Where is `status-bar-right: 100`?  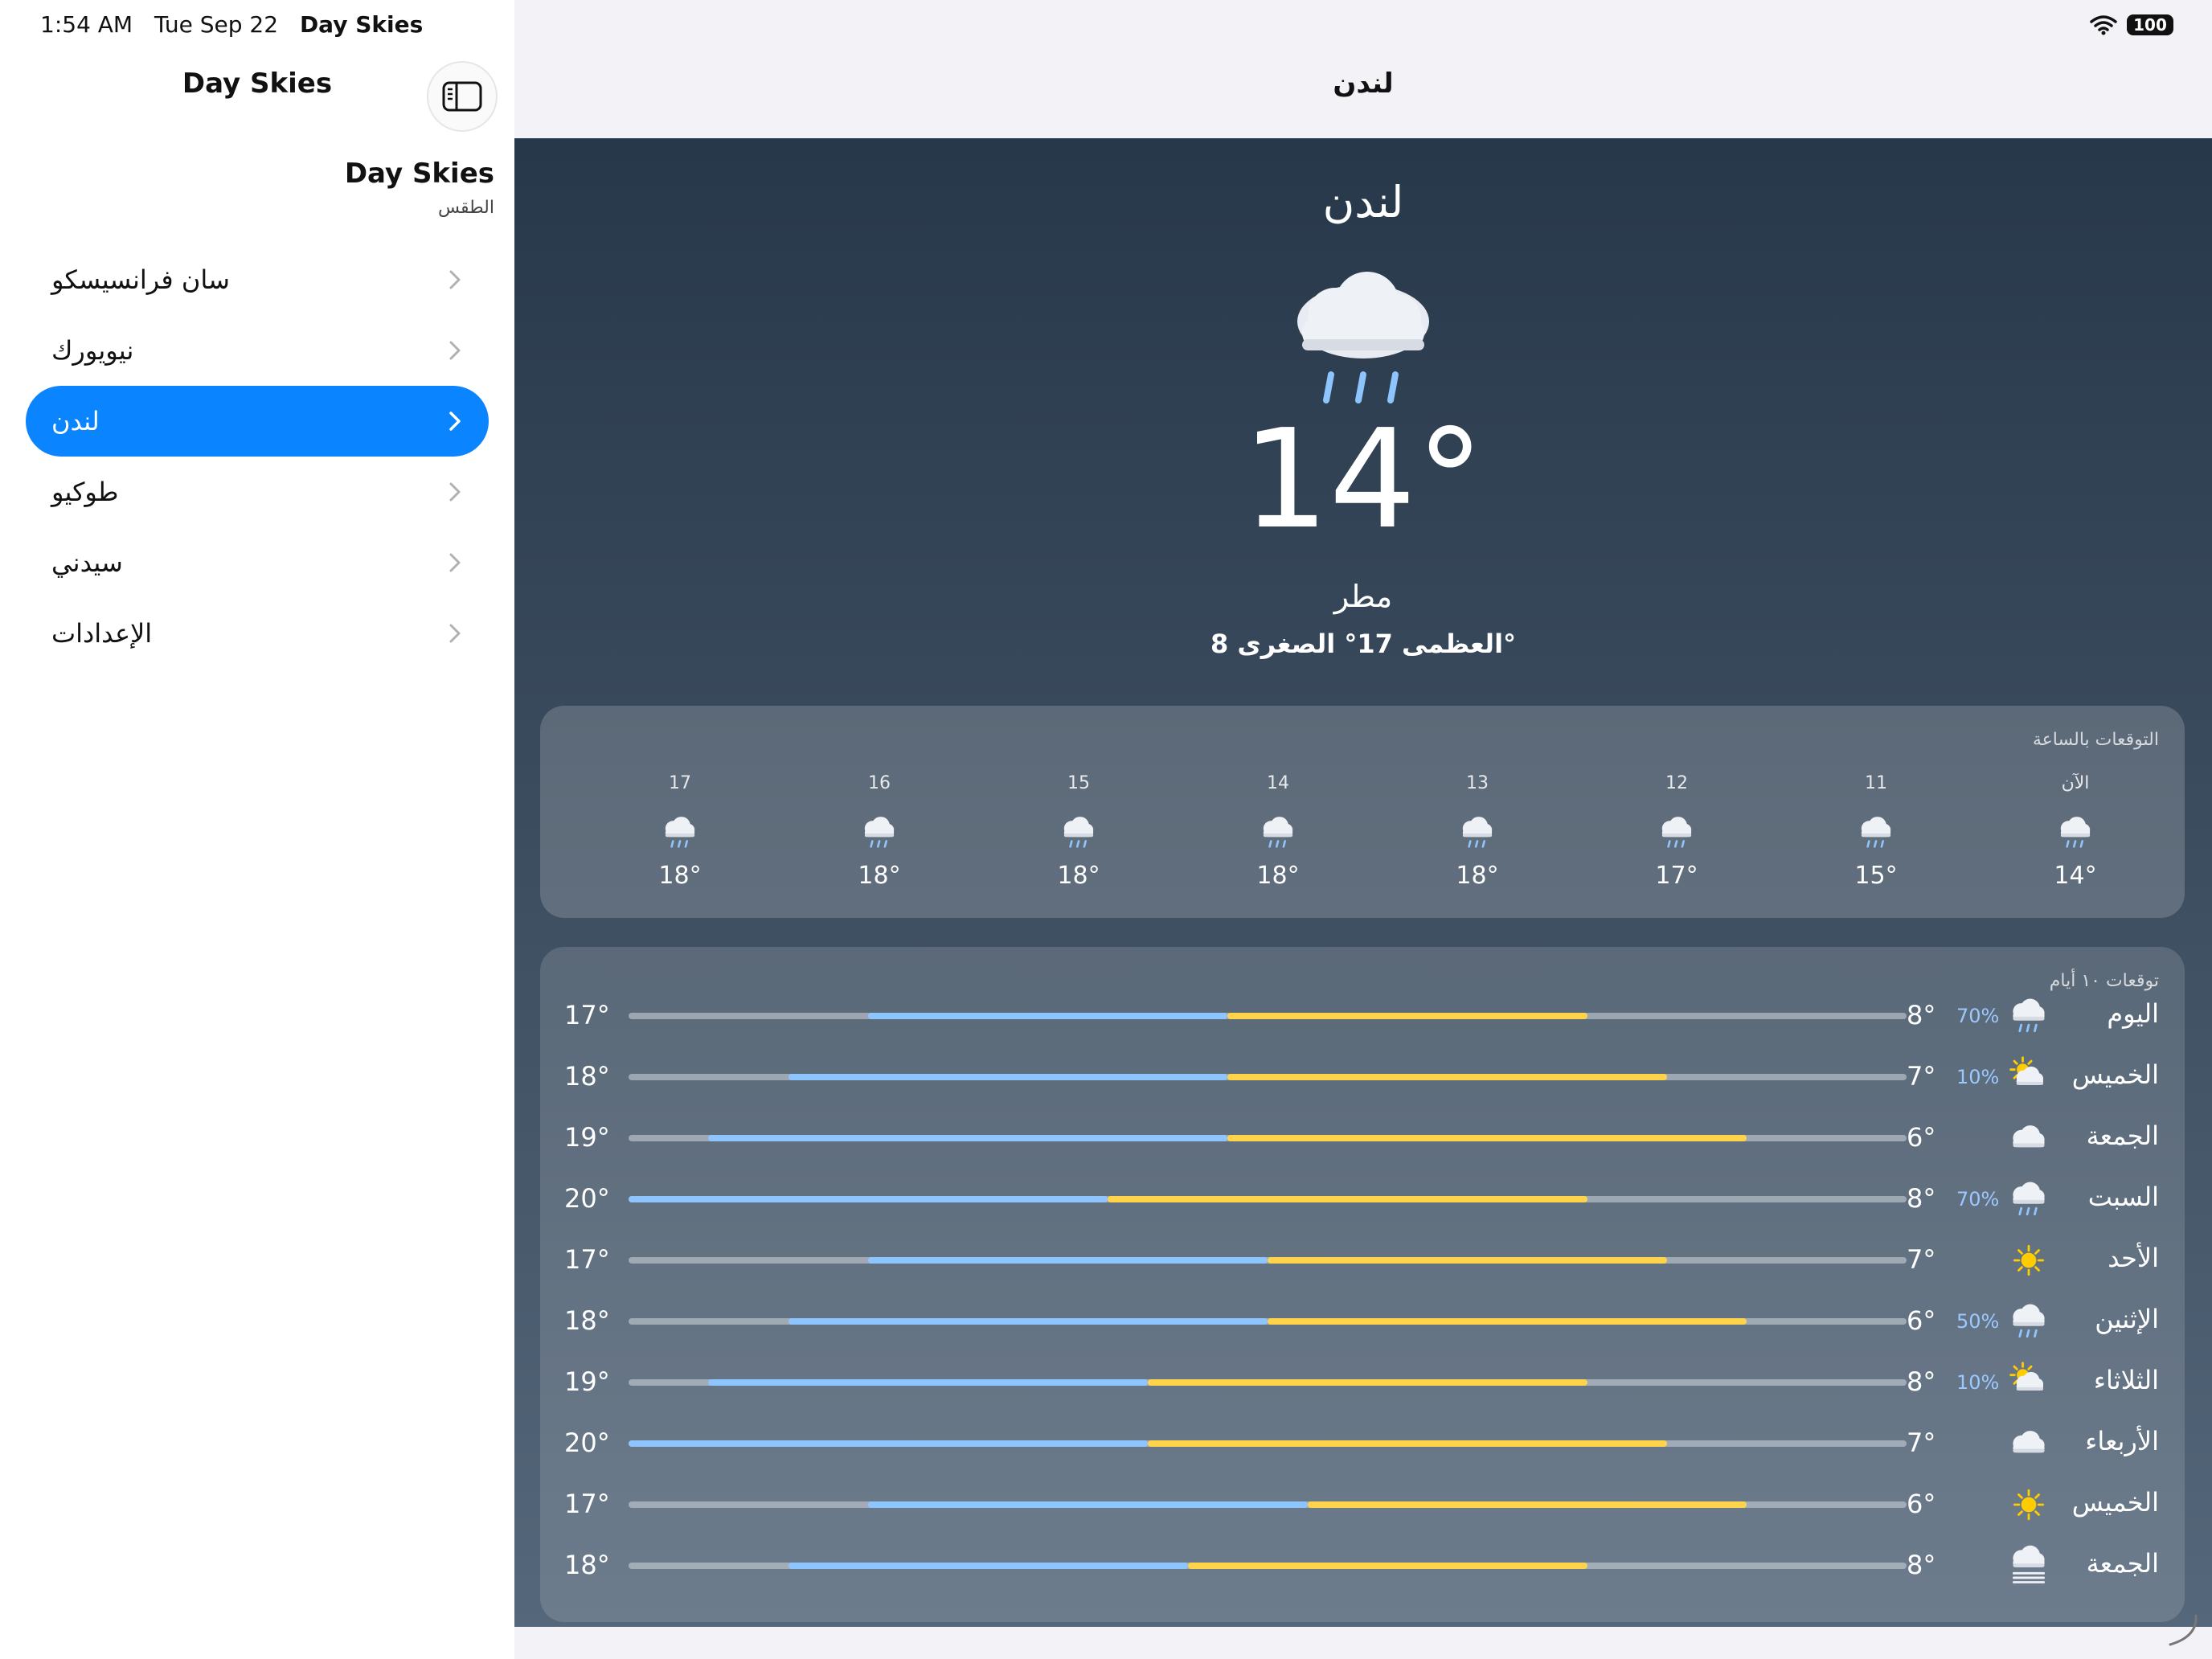
status-bar-right: 100 is located at coordinates (2131, 24).